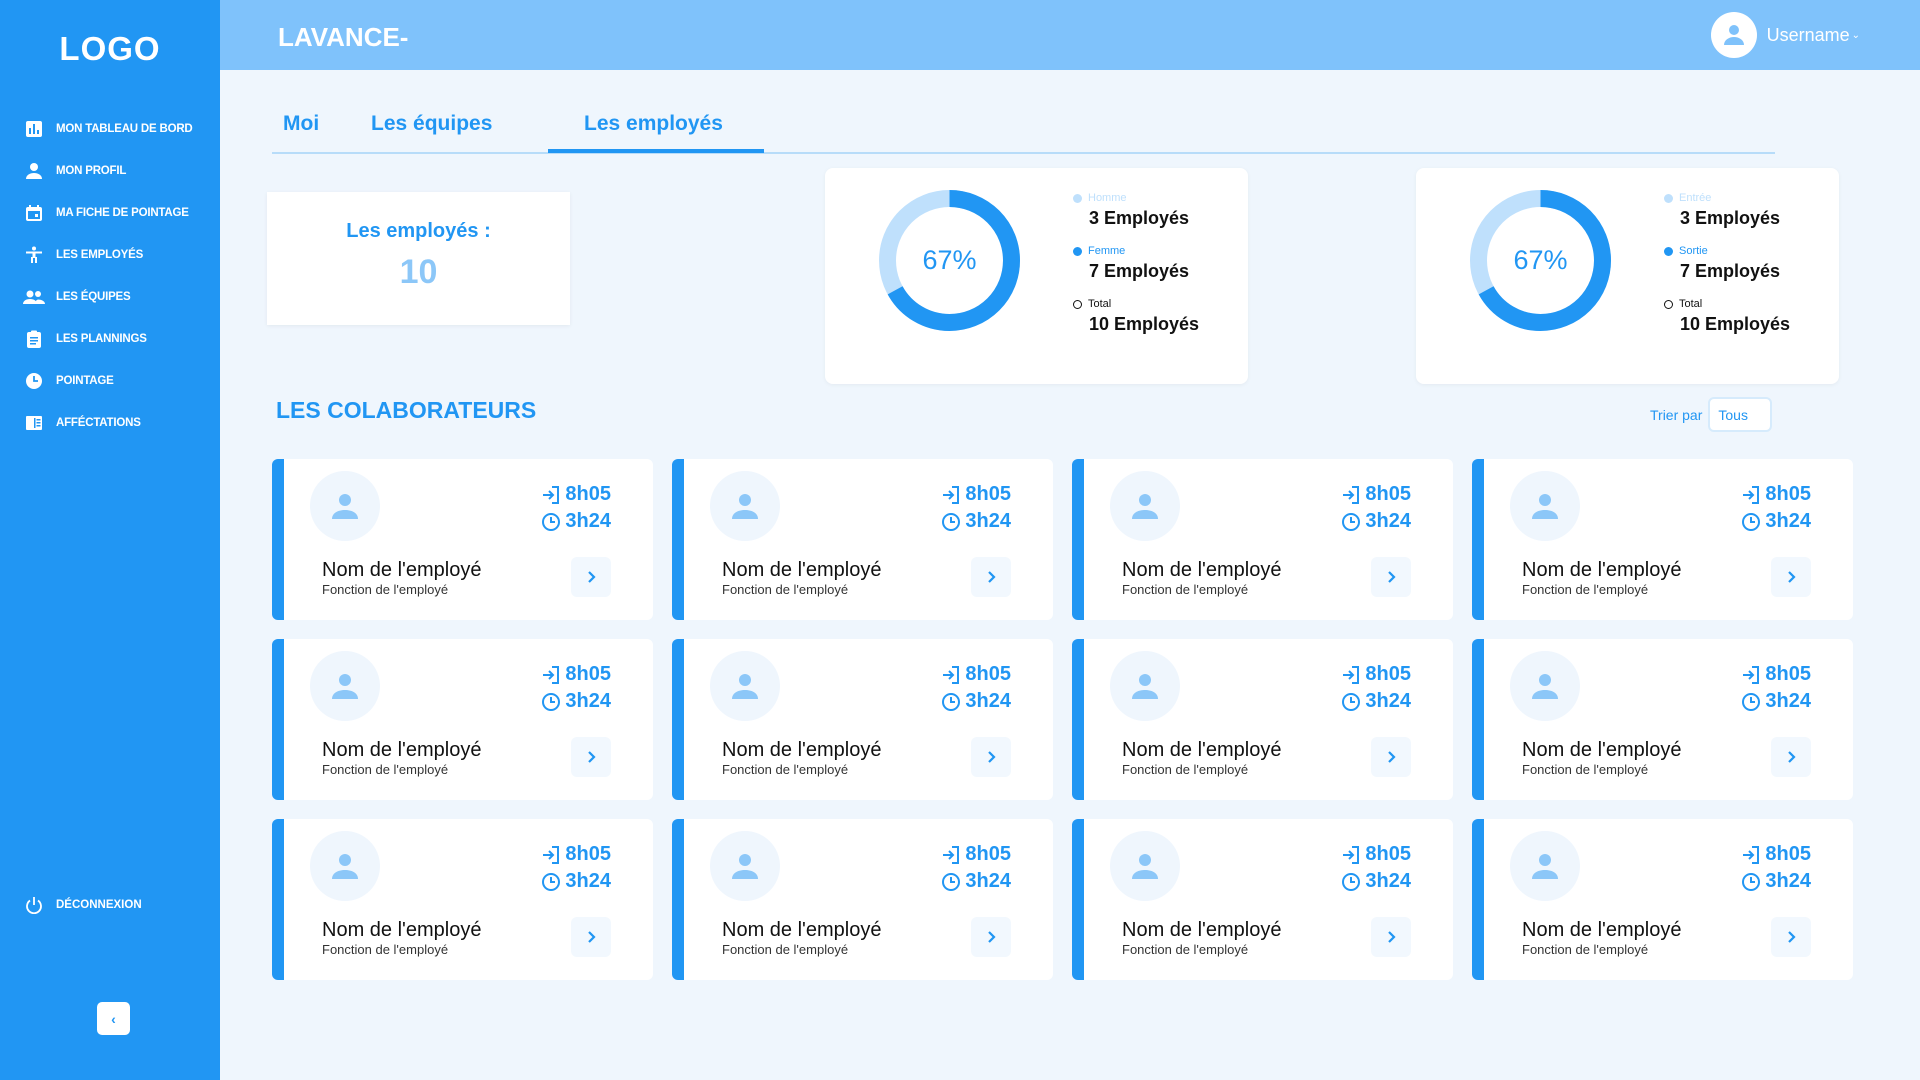  What do you see at coordinates (1740, 414) in the screenshot?
I see `sort-select: Tous` at bounding box center [1740, 414].